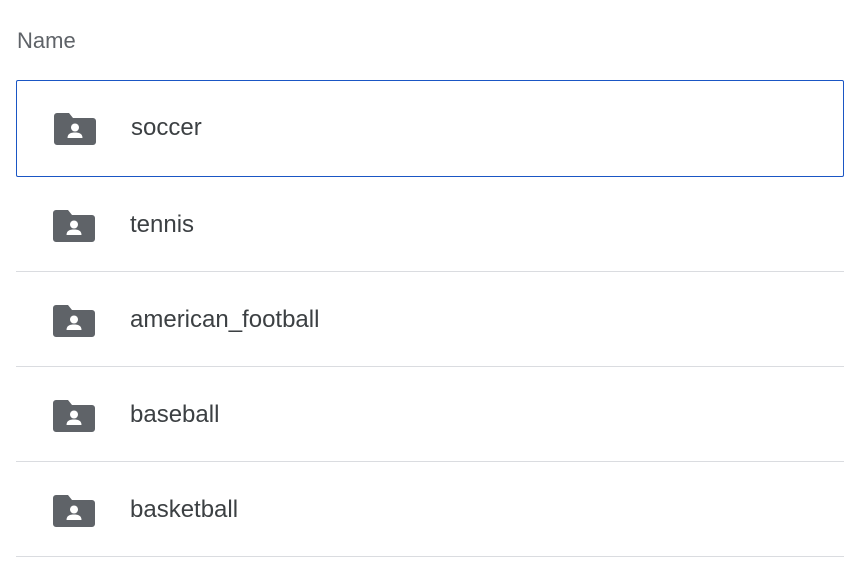 This screenshot has height=584, width=844. I want to click on folder-name: american_football, so click(225, 319).